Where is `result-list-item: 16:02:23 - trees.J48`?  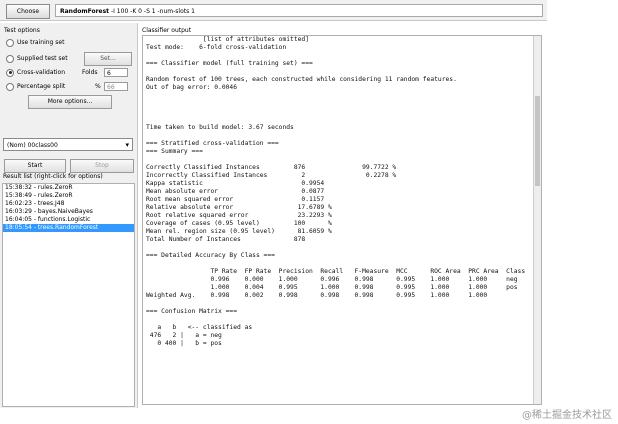 result-list-item: 16:02:23 - trees.J48 is located at coordinates (68, 204).